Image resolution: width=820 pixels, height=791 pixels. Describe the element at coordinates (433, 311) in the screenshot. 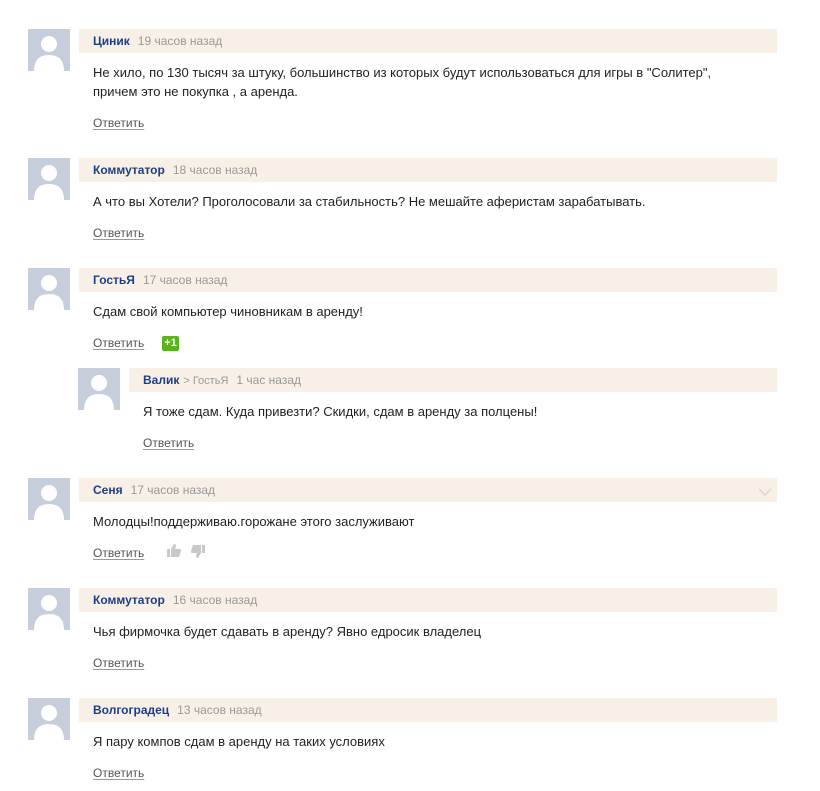

I see `comment-text: Сдам свой компьютер чиновникам в аренду!` at that location.